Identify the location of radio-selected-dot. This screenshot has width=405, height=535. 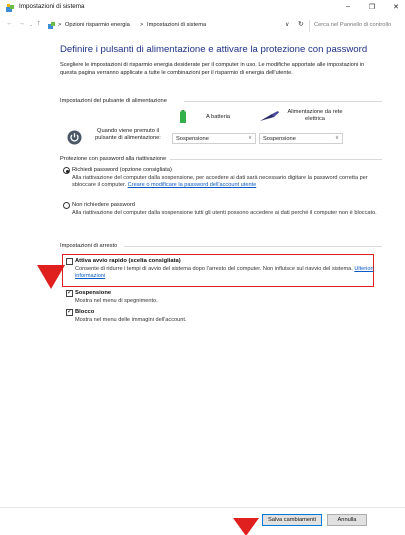
(67, 171).